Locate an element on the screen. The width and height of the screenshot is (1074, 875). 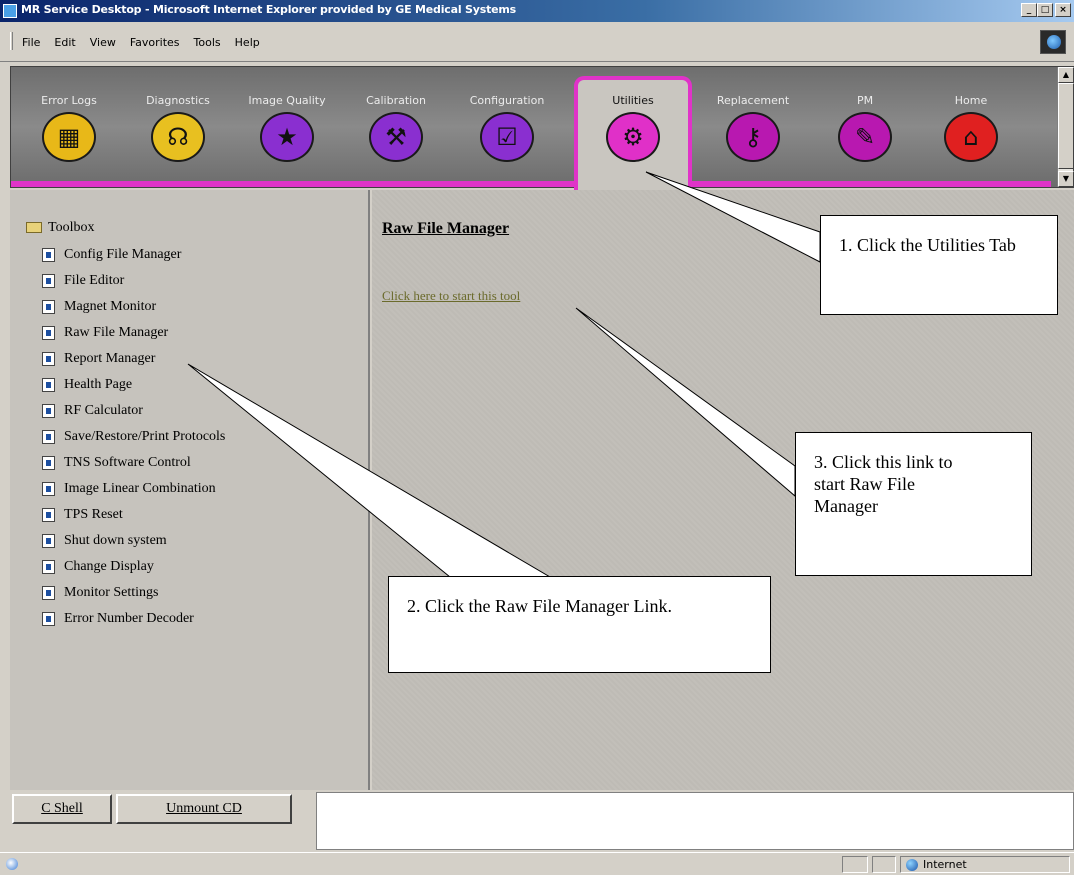
callout-3-pointer is located at coordinates (685, 402).